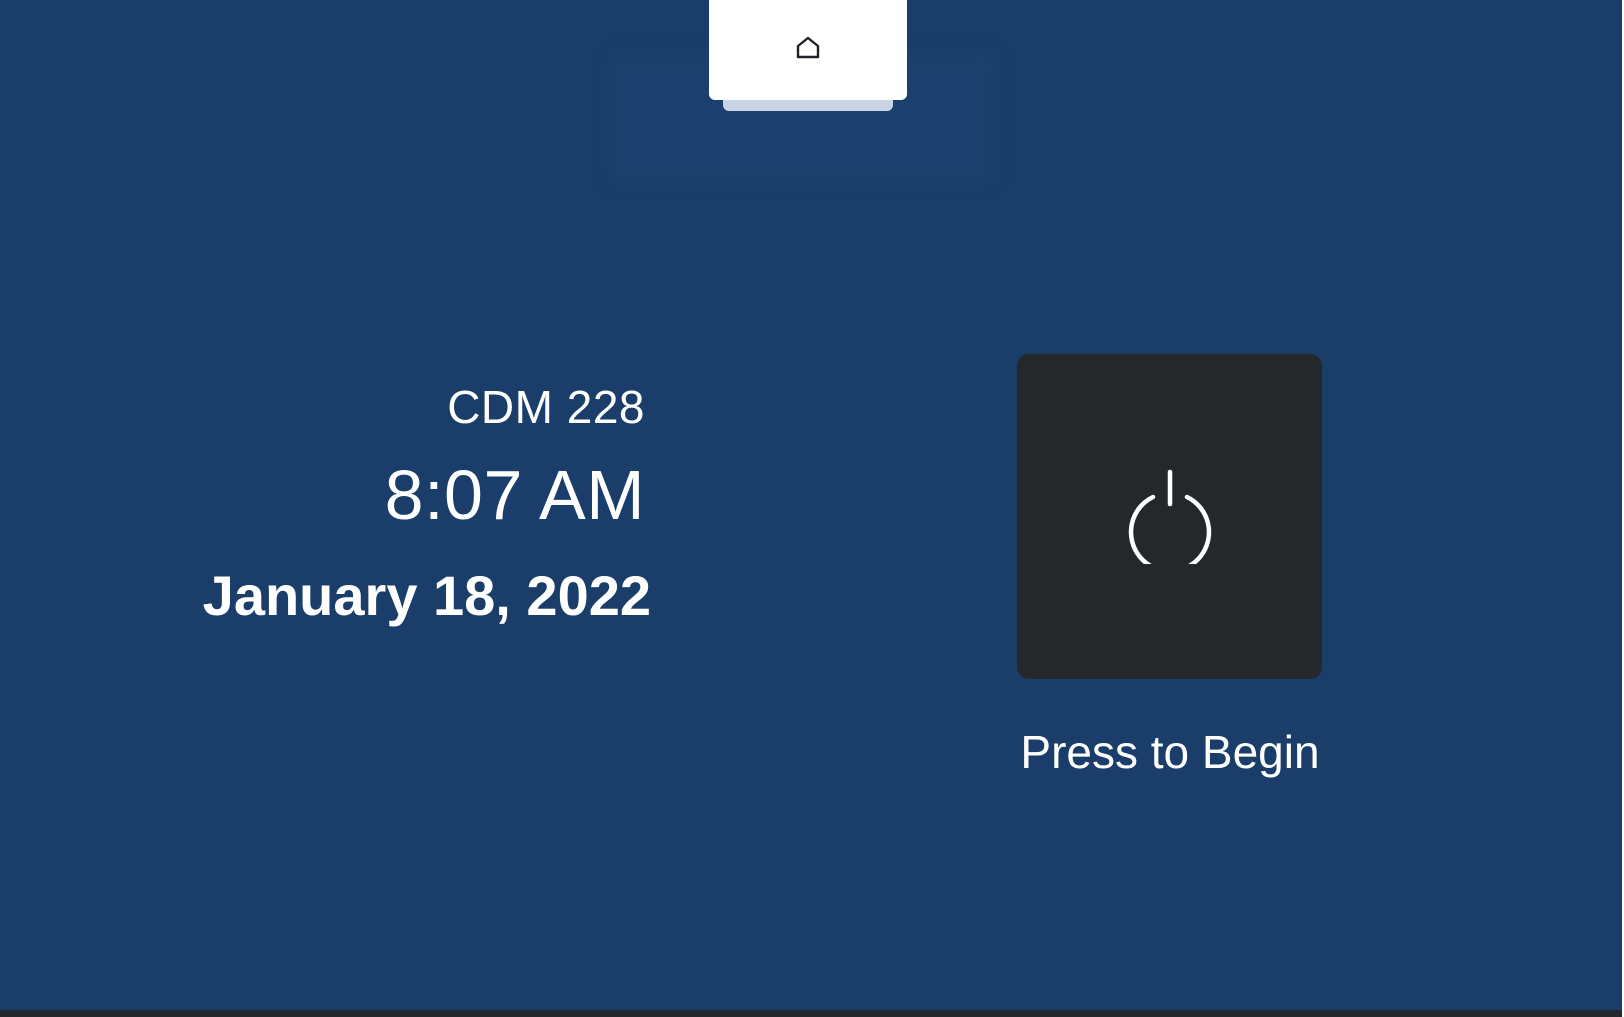 Image resolution: width=1624 pixels, height=1017 pixels. I want to click on home-button, so click(808, 50).